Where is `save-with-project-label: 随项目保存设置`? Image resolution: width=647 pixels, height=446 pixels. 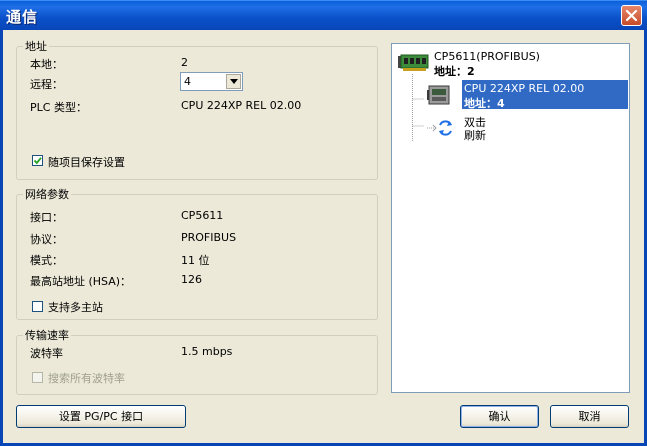 save-with-project-label: 随项目保存设置 is located at coordinates (86, 162).